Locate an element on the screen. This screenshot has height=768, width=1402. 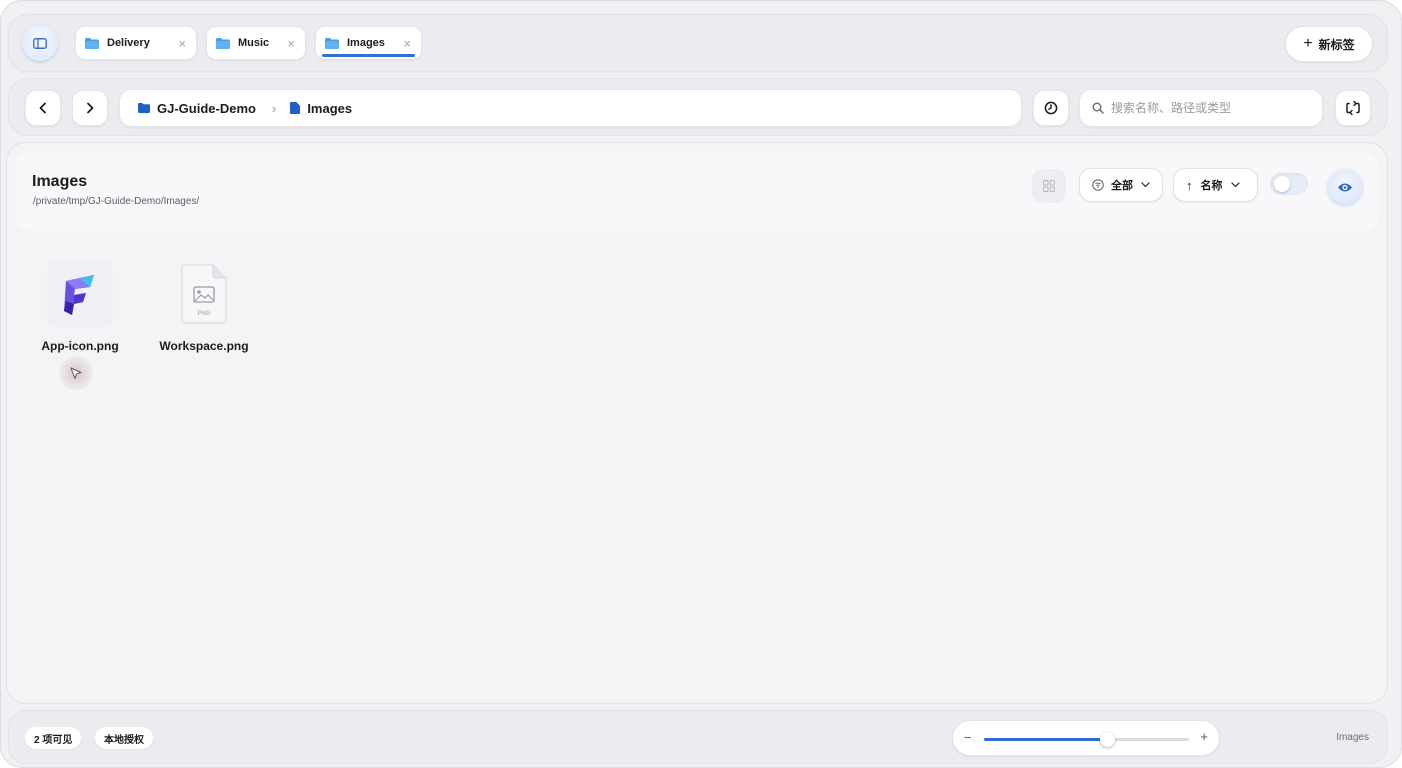
zoom-out-icon: − is located at coordinates (968, 737).